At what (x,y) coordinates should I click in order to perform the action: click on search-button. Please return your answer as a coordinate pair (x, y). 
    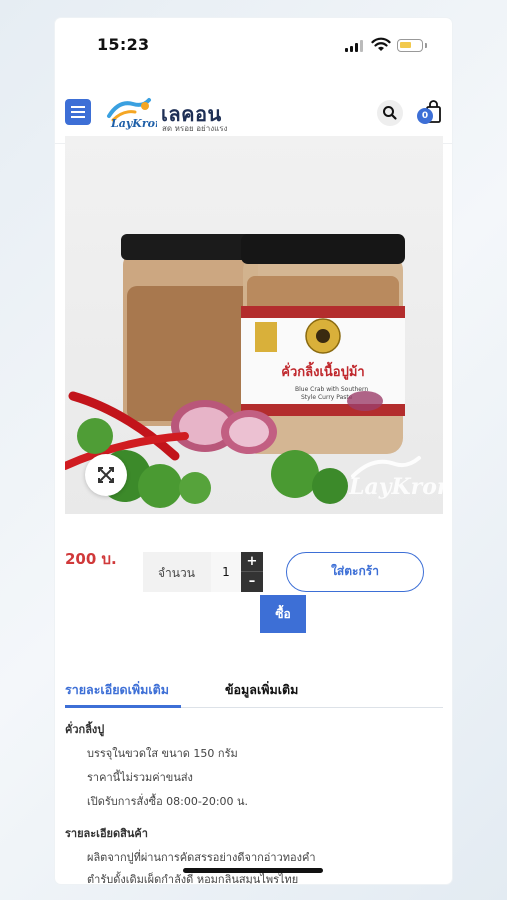
    Looking at the image, I should click on (390, 113).